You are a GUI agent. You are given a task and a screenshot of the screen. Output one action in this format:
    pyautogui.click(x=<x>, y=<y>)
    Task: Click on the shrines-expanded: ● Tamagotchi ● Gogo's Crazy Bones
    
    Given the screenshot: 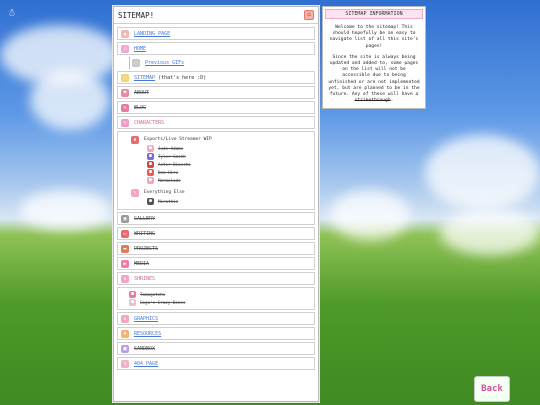 What is the action you would take?
    pyautogui.click(x=216, y=298)
    